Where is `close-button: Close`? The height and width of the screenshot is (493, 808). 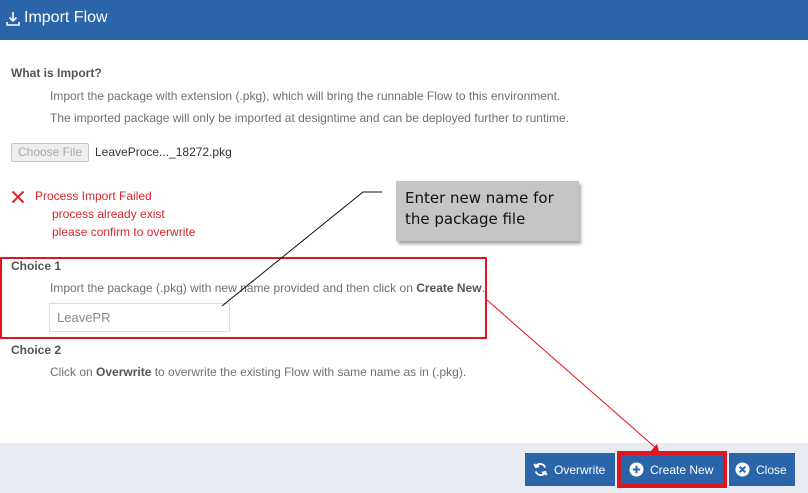
close-button: Close is located at coordinates (762, 469).